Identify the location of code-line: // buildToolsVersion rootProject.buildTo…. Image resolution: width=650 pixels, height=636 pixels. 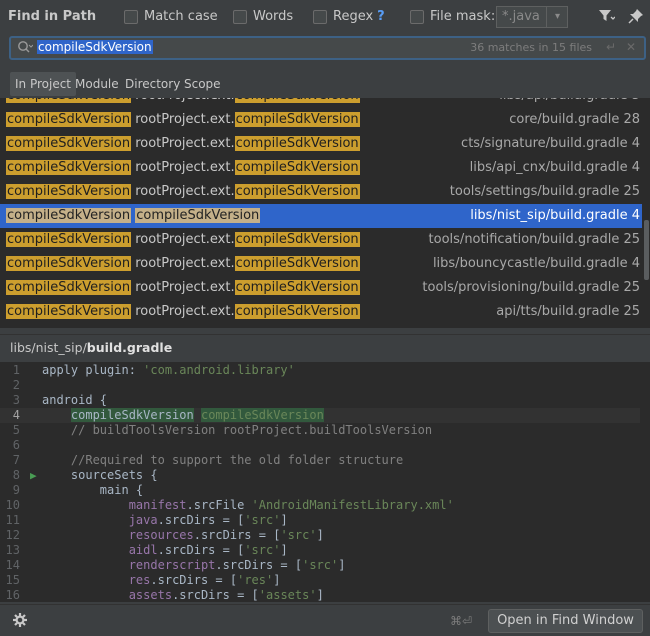
(237, 430).